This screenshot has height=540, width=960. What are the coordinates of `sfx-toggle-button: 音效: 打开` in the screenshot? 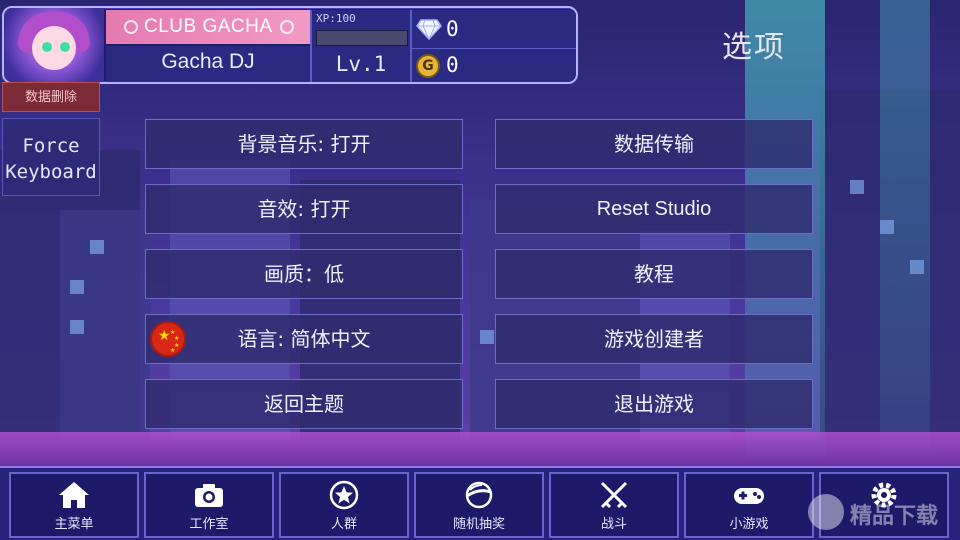 It's located at (304, 209).